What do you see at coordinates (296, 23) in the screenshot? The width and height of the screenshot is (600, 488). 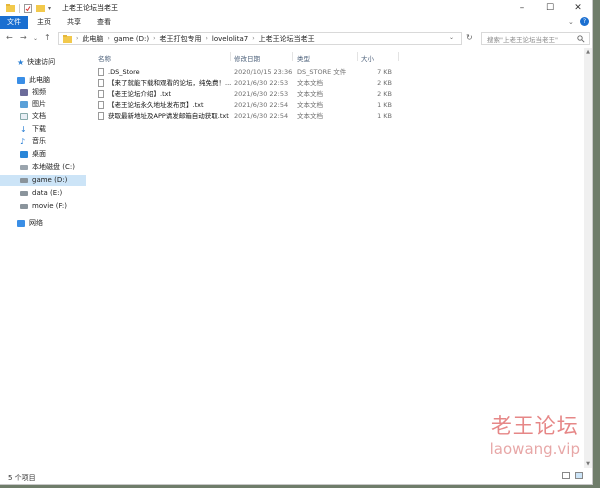 I see `ribbon: 文件 主页 共享 查看 ⌄ ?` at bounding box center [296, 23].